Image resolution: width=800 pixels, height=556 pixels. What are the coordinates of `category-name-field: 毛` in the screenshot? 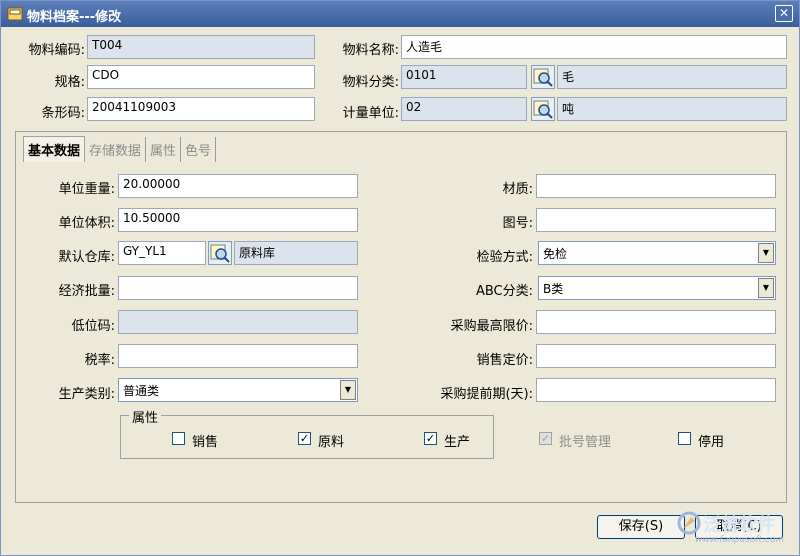 It's located at (672, 77).